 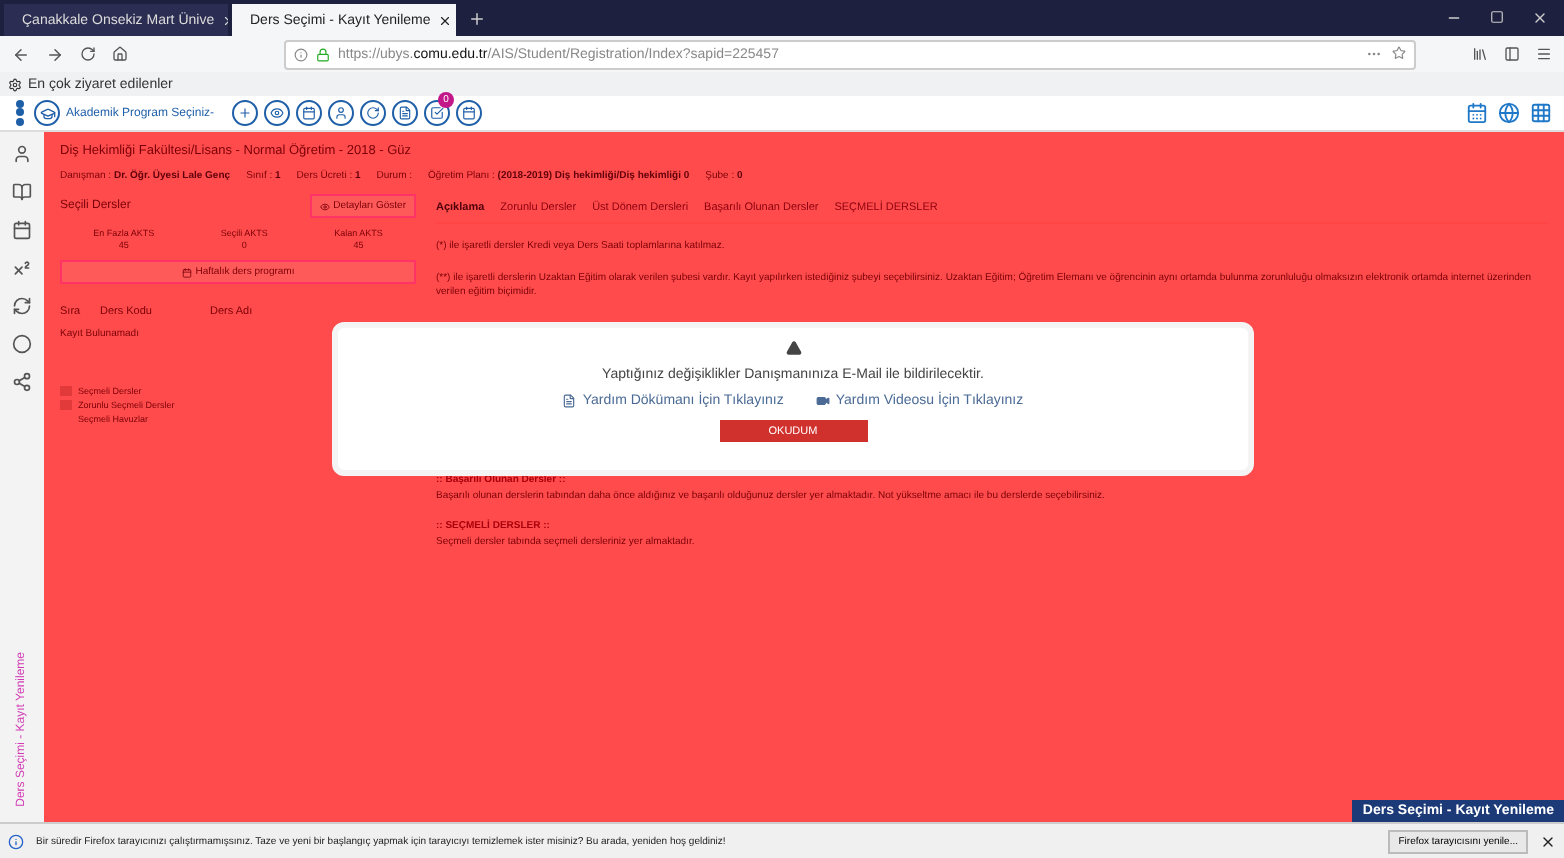 What do you see at coordinates (1399, 53) in the screenshot?
I see `star-icon` at bounding box center [1399, 53].